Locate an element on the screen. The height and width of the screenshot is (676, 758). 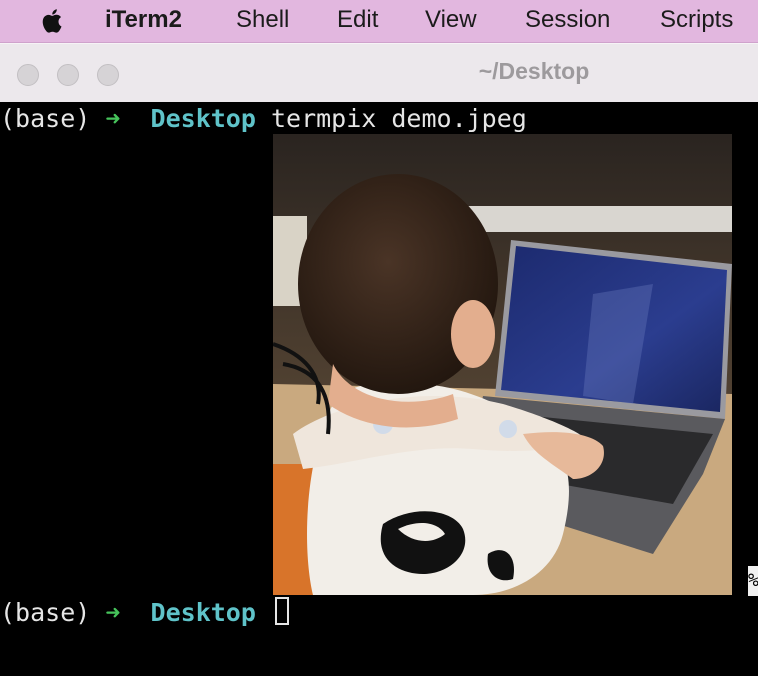
menu-item-session: Session is located at coordinates (567, 21).